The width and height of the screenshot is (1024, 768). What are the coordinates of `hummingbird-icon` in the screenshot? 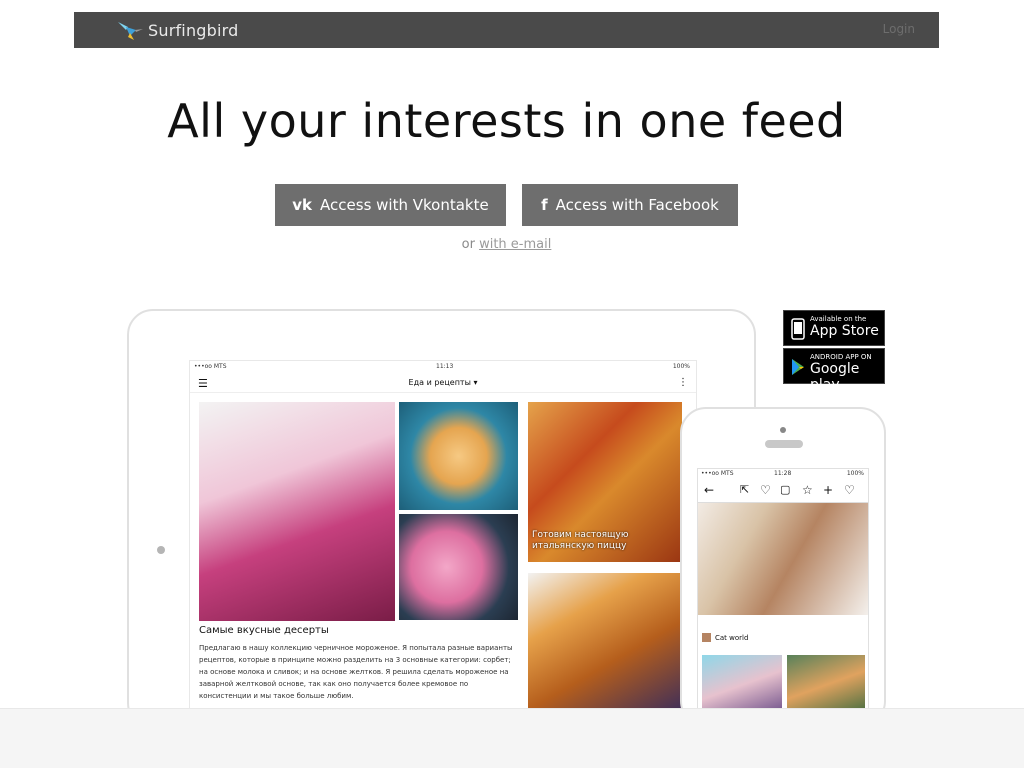 It's located at (130, 31).